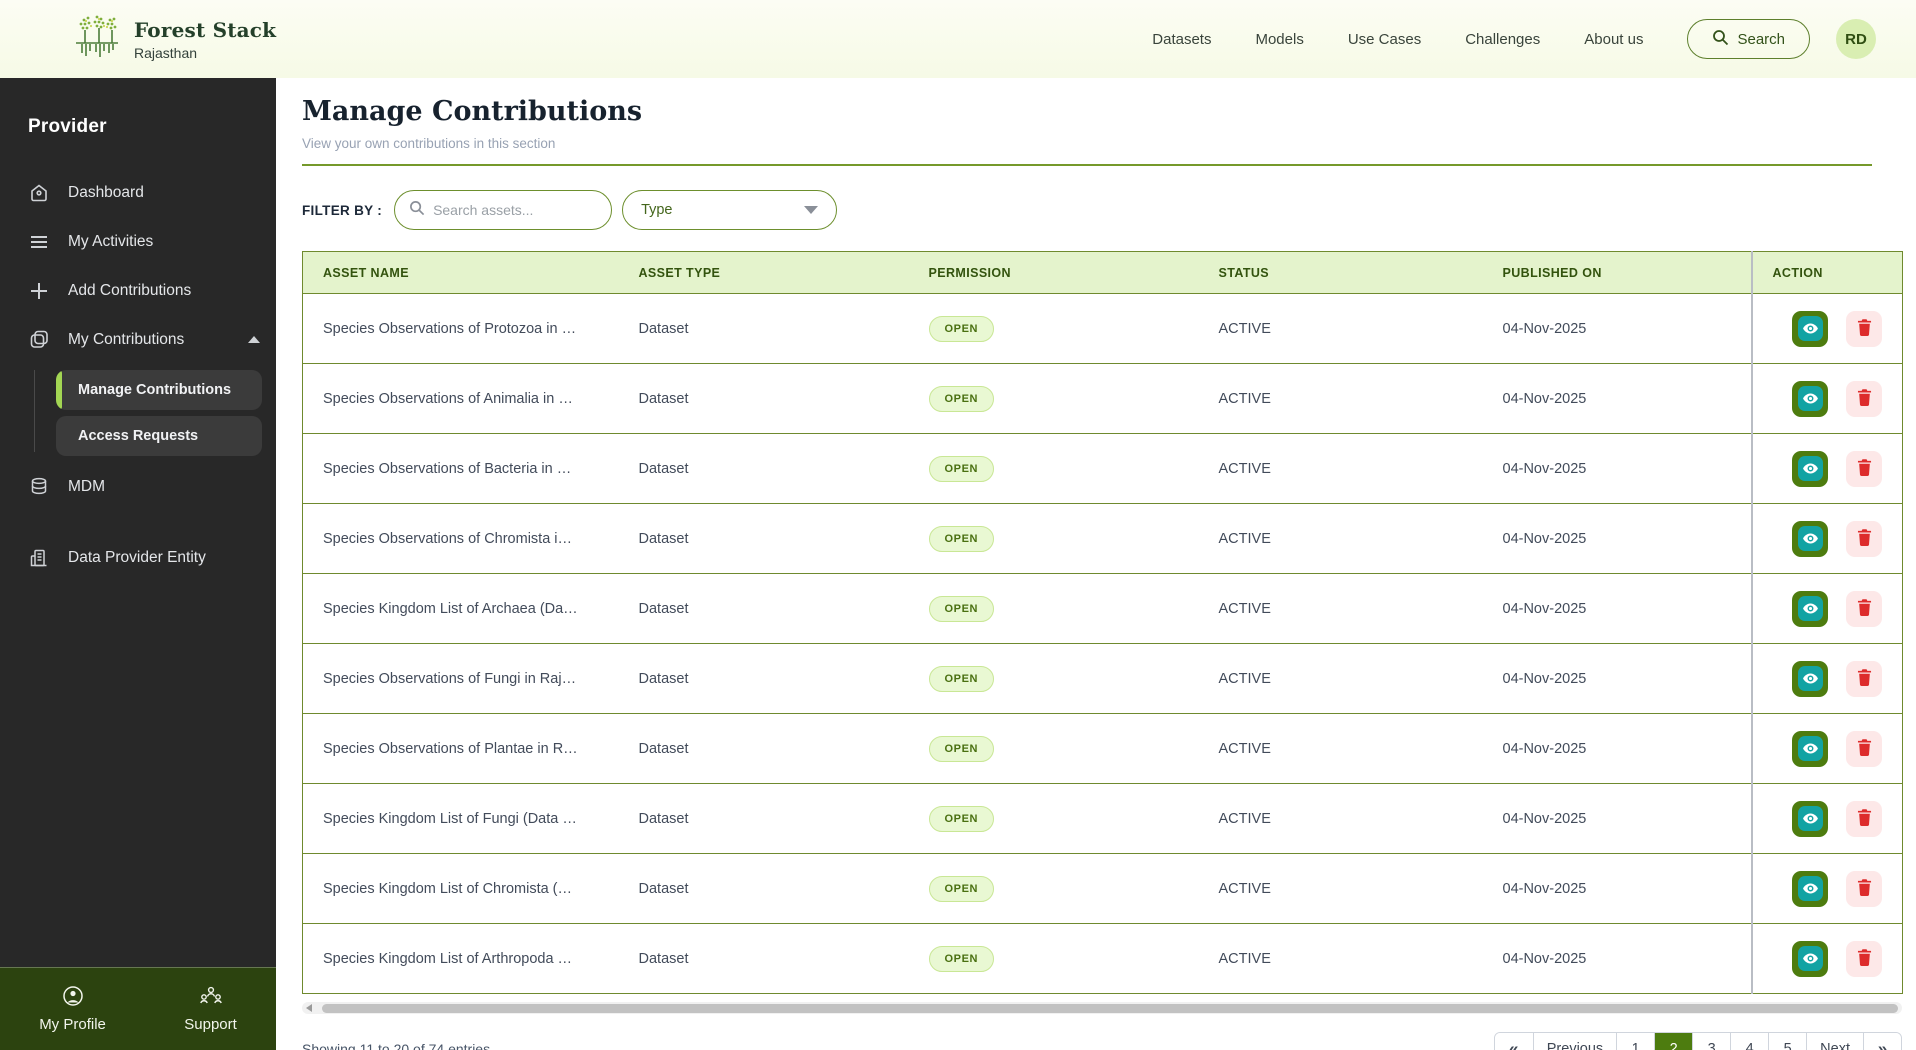 This screenshot has height=1050, width=1916. I want to click on page-button-2-active: 2, so click(1673, 1041).